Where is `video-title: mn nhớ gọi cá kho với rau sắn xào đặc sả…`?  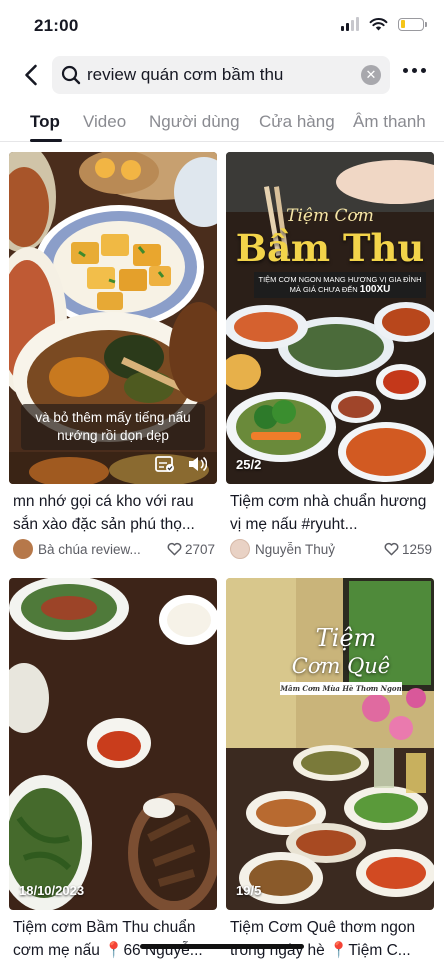 video-title: mn nhớ gọi cá kho với rau sắn xào đặc sả… is located at coordinates (114, 513).